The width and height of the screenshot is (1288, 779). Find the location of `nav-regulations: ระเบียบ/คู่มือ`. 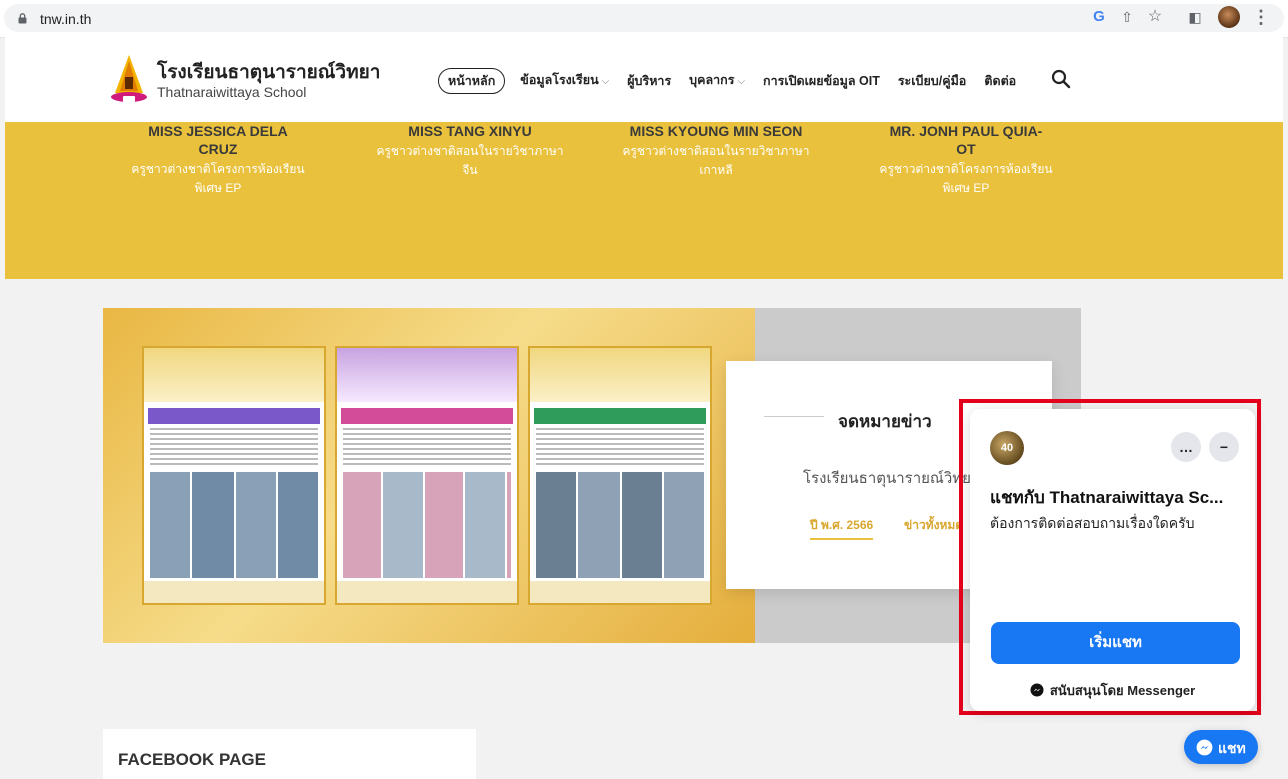

nav-regulations: ระเบียบ/คู่มือ is located at coordinates (932, 81).